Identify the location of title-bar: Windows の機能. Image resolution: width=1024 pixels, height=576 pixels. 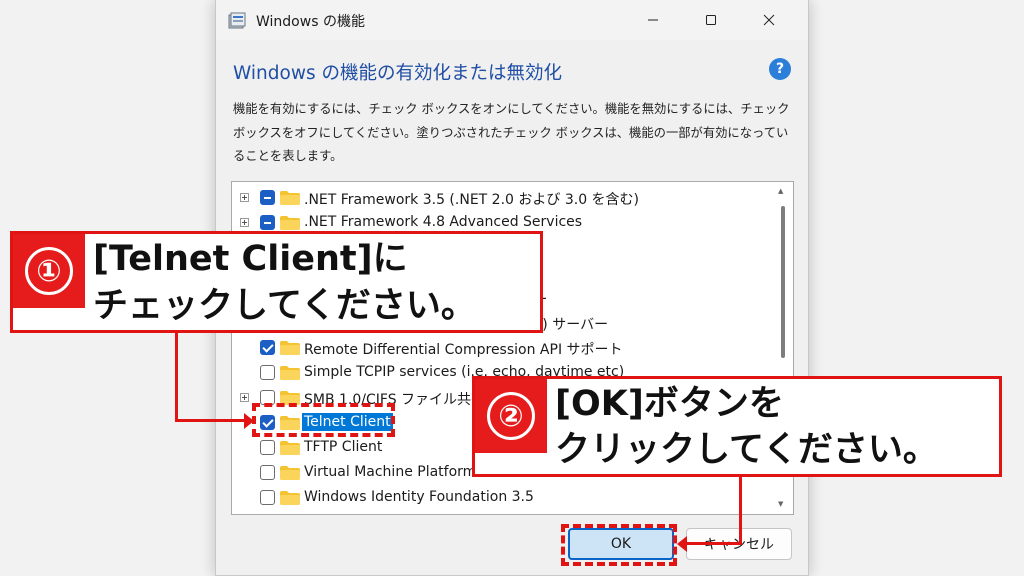
(512, 20).